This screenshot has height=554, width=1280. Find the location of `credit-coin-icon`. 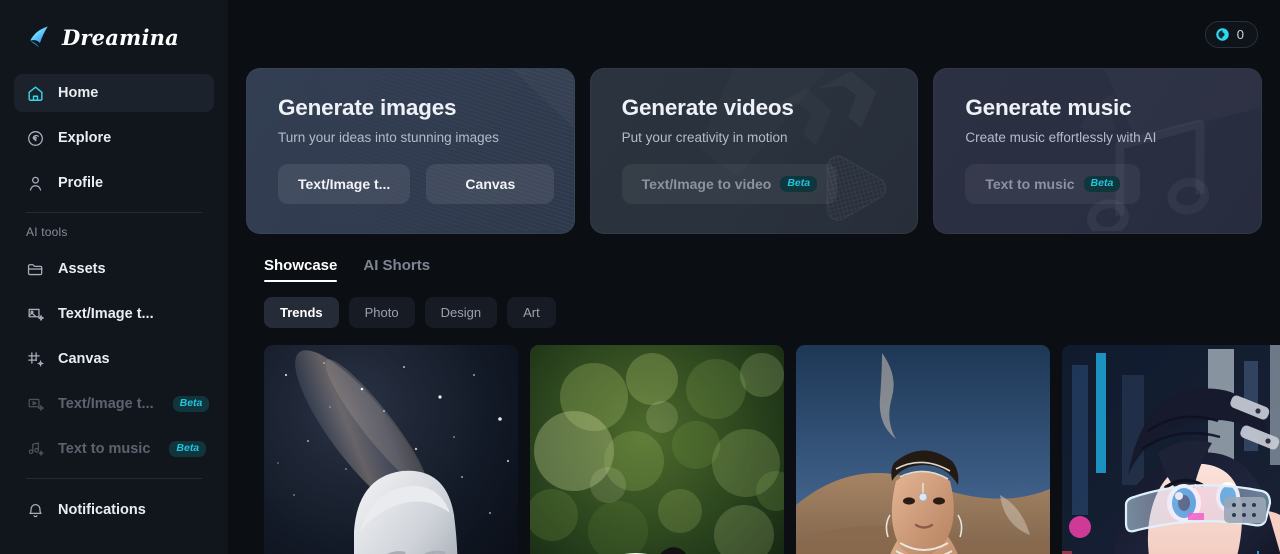

credit-coin-icon is located at coordinates (1222, 34).